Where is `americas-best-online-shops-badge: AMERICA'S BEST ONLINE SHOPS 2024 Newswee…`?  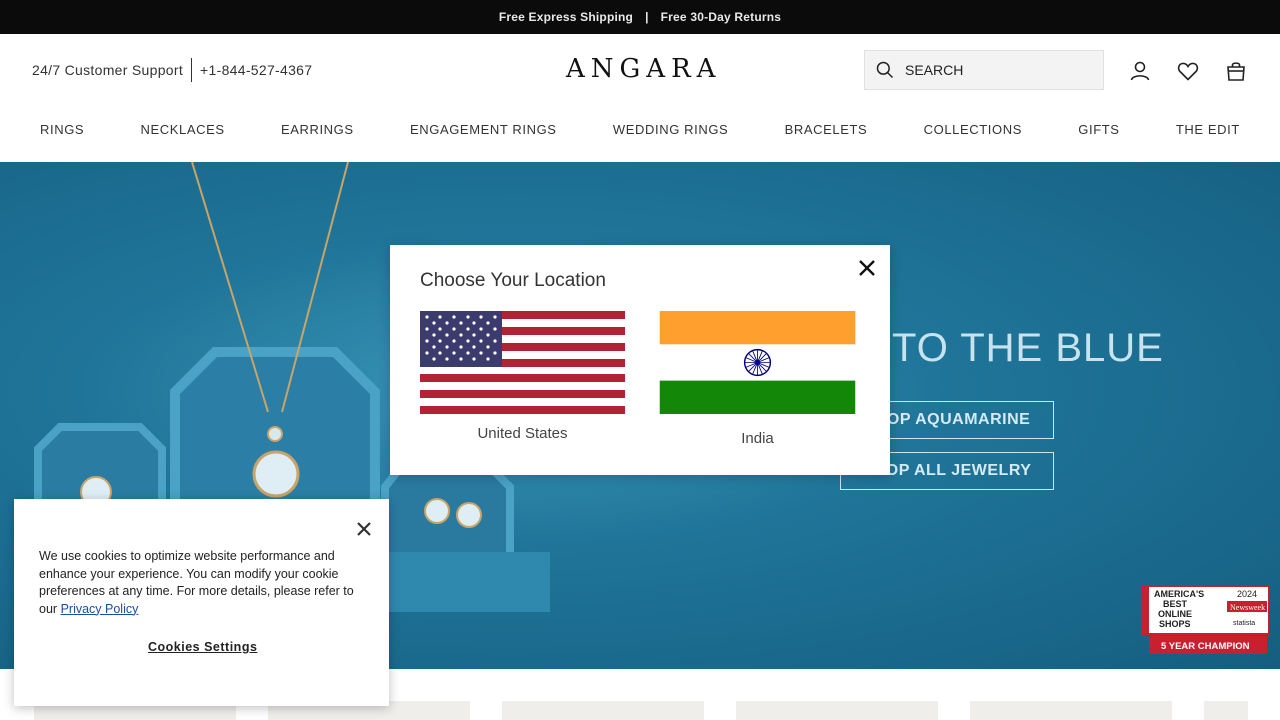 americas-best-online-shops-badge: AMERICA'S BEST ONLINE SHOPS 2024 Newswee… is located at coordinates (1205, 620).